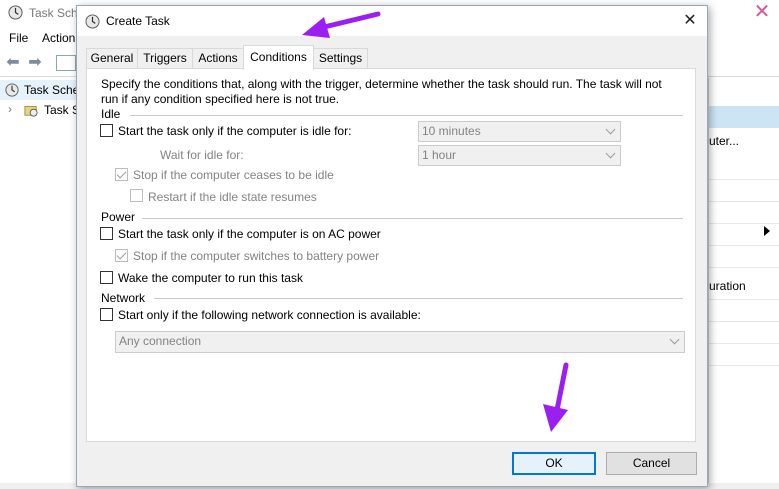 This screenshot has width=779, height=489. I want to click on wait-duration-value: 1 hour, so click(439, 155).